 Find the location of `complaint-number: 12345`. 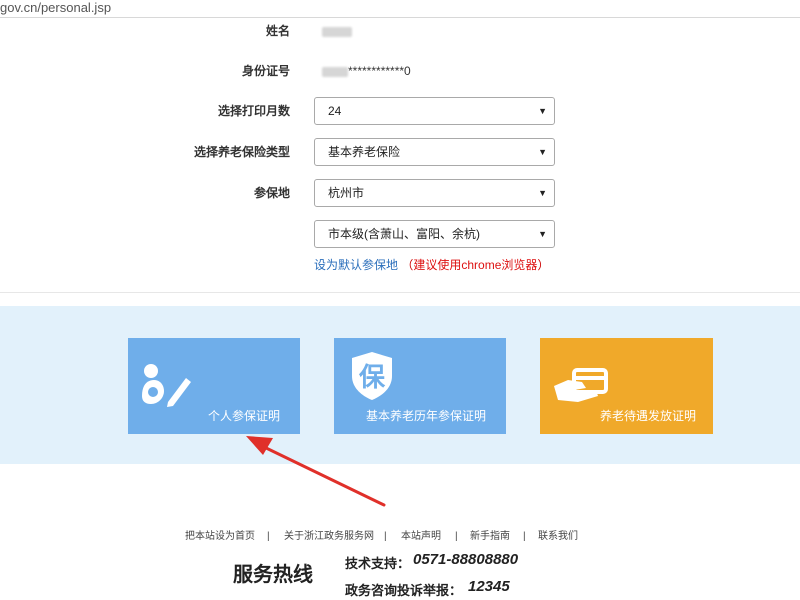

complaint-number: 12345 is located at coordinates (489, 586).